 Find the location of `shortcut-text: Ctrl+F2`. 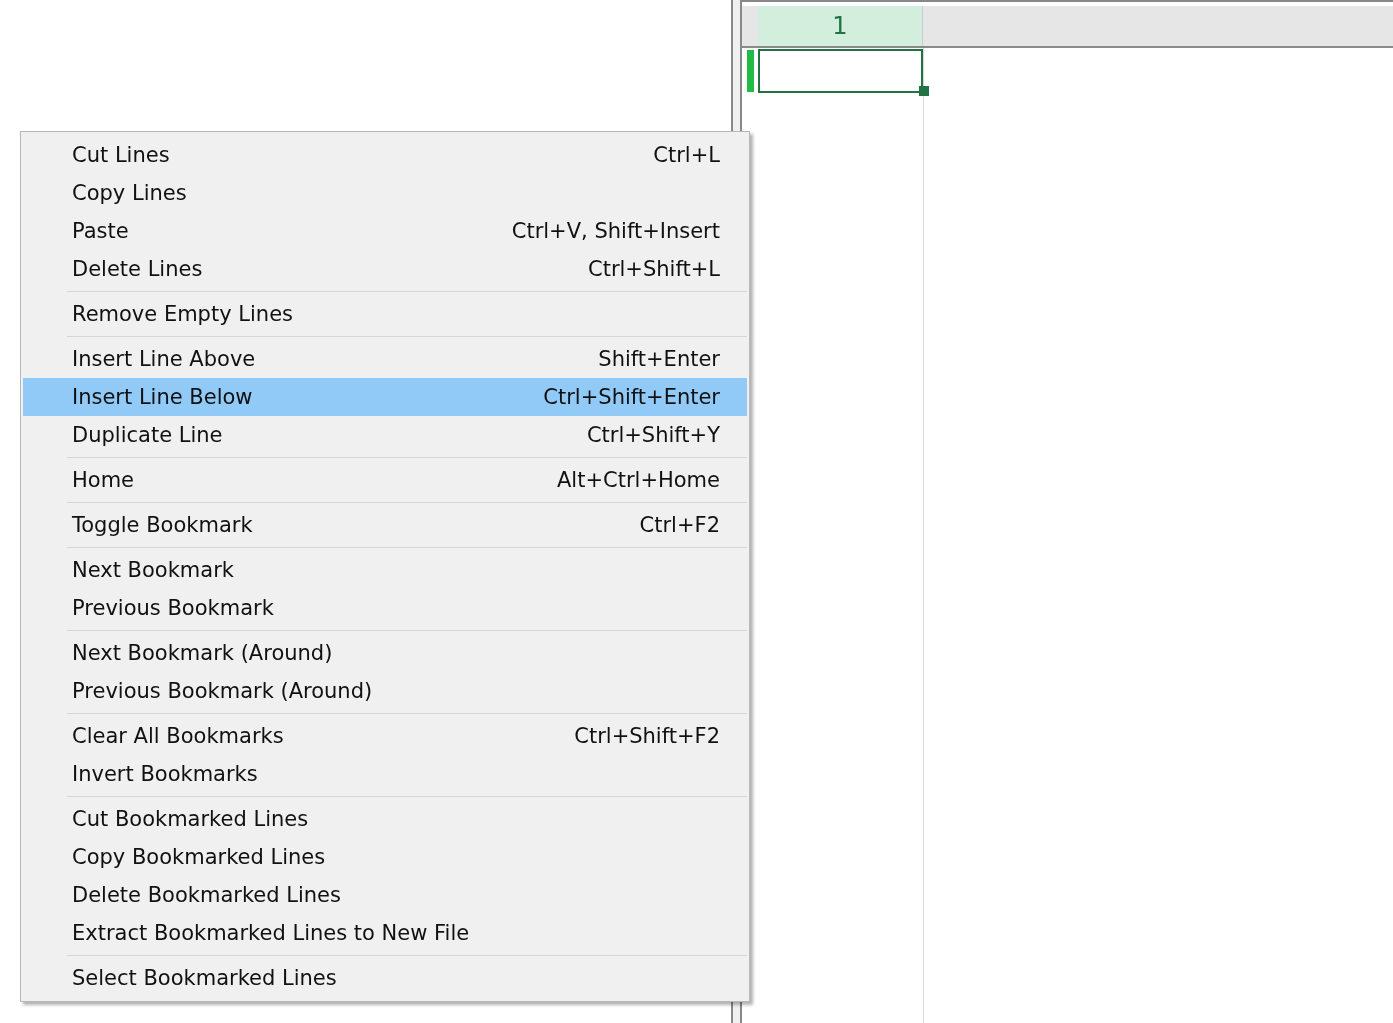

shortcut-text: Ctrl+F2 is located at coordinates (679, 525).